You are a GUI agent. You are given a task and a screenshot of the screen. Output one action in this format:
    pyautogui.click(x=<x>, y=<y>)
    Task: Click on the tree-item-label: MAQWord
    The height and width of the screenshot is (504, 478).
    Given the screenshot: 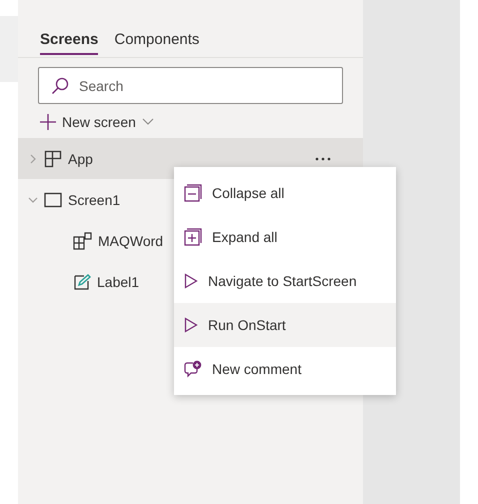 What is the action you would take?
    pyautogui.click(x=131, y=240)
    